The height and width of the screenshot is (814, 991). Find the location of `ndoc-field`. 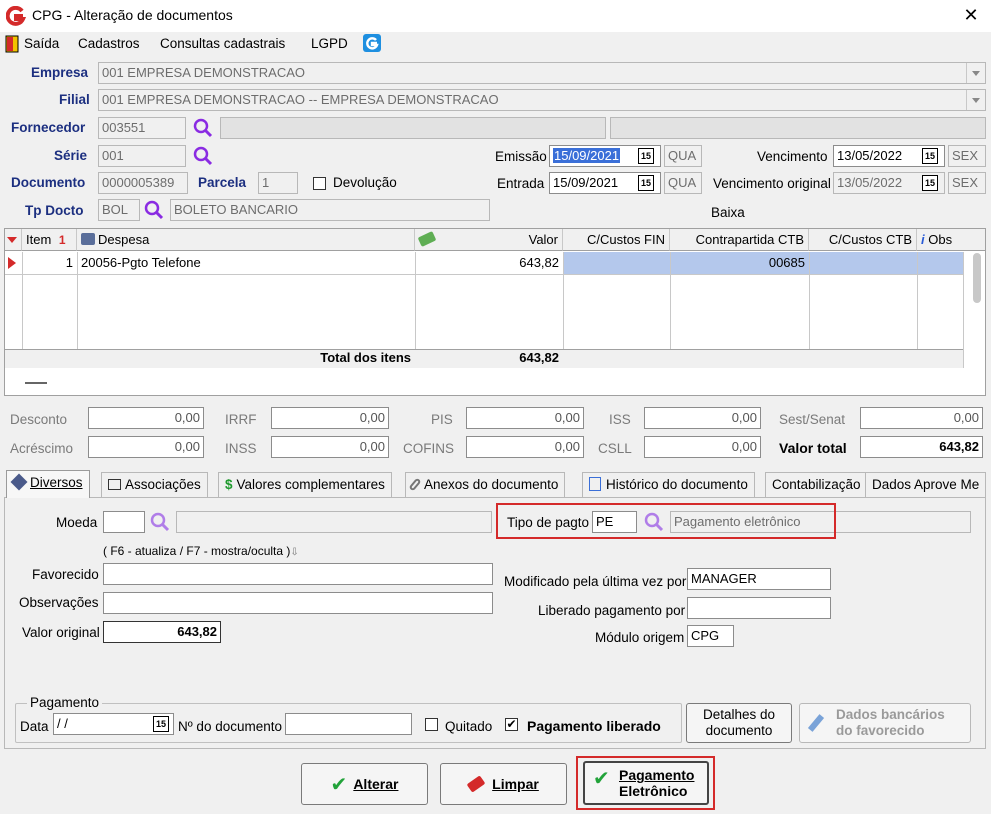

ndoc-field is located at coordinates (348, 724).